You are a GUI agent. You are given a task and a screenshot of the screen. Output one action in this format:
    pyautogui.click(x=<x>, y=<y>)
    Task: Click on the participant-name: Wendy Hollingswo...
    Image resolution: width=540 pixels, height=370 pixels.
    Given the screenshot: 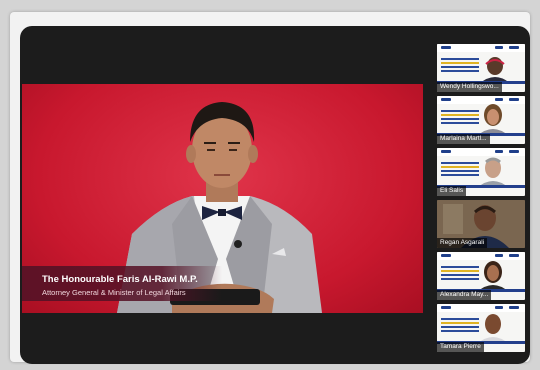 What is the action you would take?
    pyautogui.click(x=469, y=87)
    